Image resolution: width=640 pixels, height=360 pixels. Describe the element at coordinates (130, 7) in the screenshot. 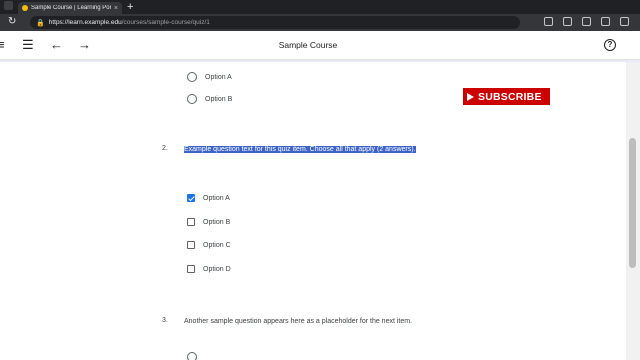

I see `new-tab-button: +` at that location.